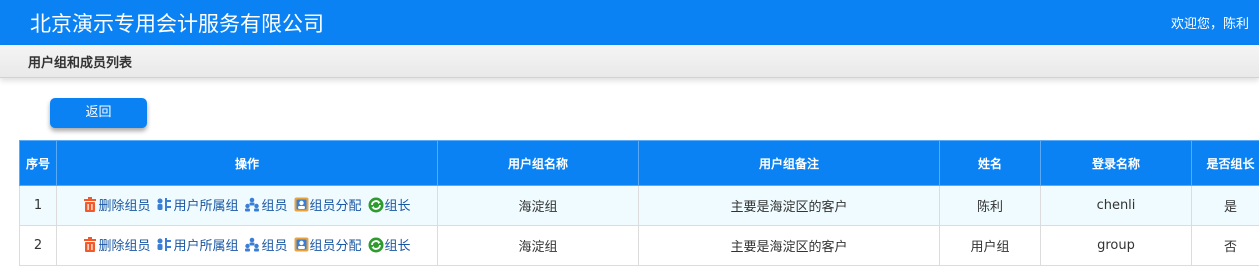 Image resolution: width=1259 pixels, height=266 pixels. What do you see at coordinates (1116, 163) in the screenshot?
I see `column-header-login: 登录名称` at bounding box center [1116, 163].